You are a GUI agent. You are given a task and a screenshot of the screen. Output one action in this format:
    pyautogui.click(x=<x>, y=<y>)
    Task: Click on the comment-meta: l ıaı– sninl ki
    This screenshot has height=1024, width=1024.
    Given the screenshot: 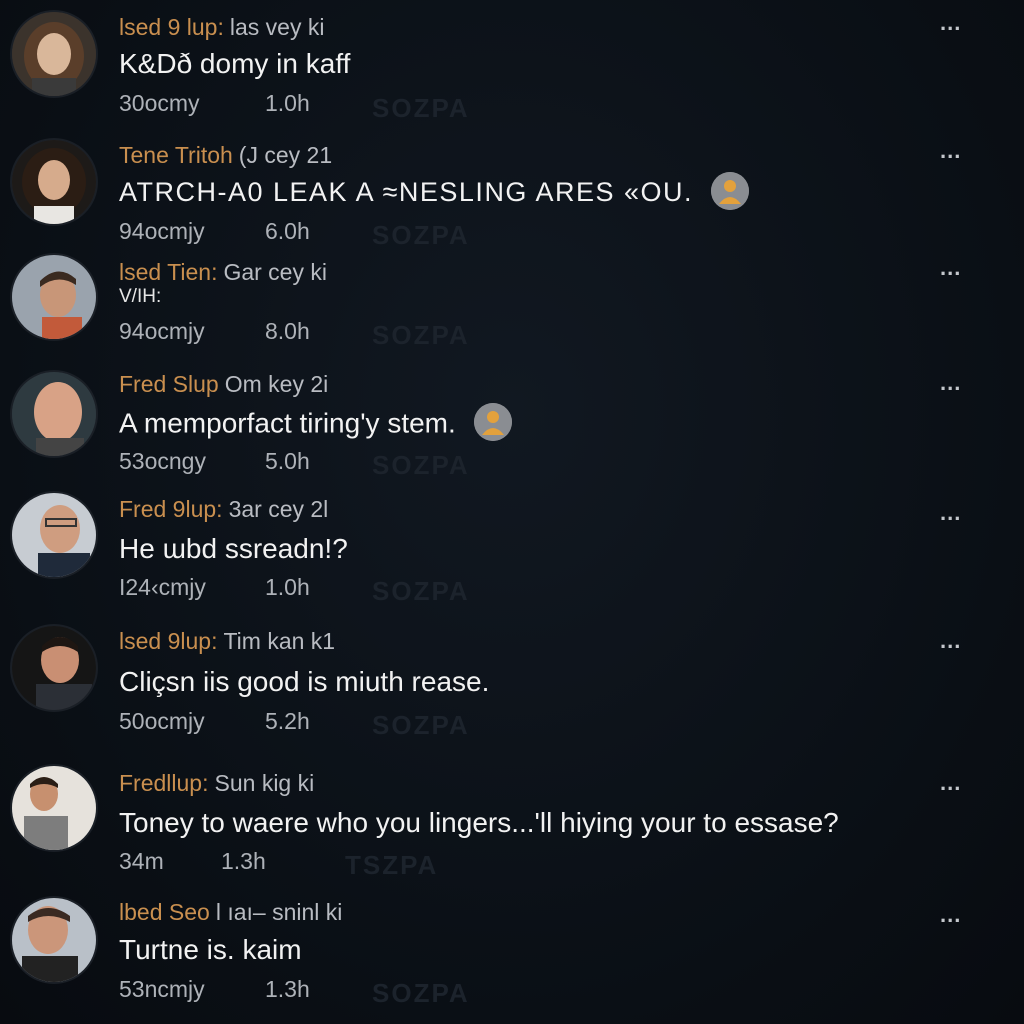 What is the action you would take?
    pyautogui.click(x=279, y=912)
    